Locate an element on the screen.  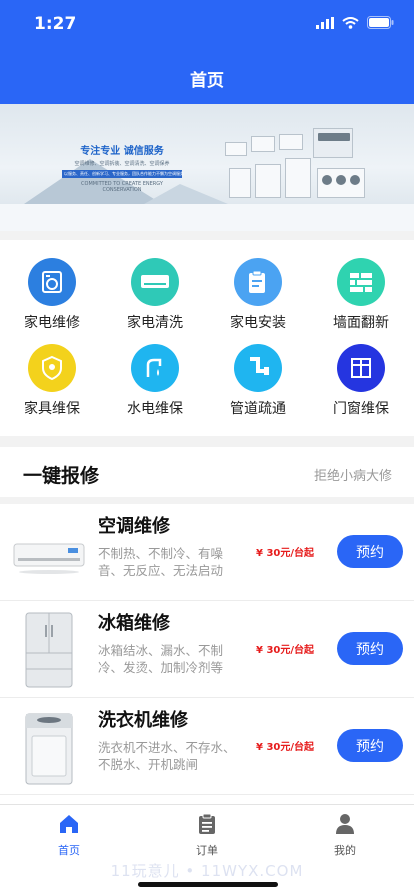
quick-repair-header: 一键报修 拒绝小病大修 is located at coordinates (207, 472).